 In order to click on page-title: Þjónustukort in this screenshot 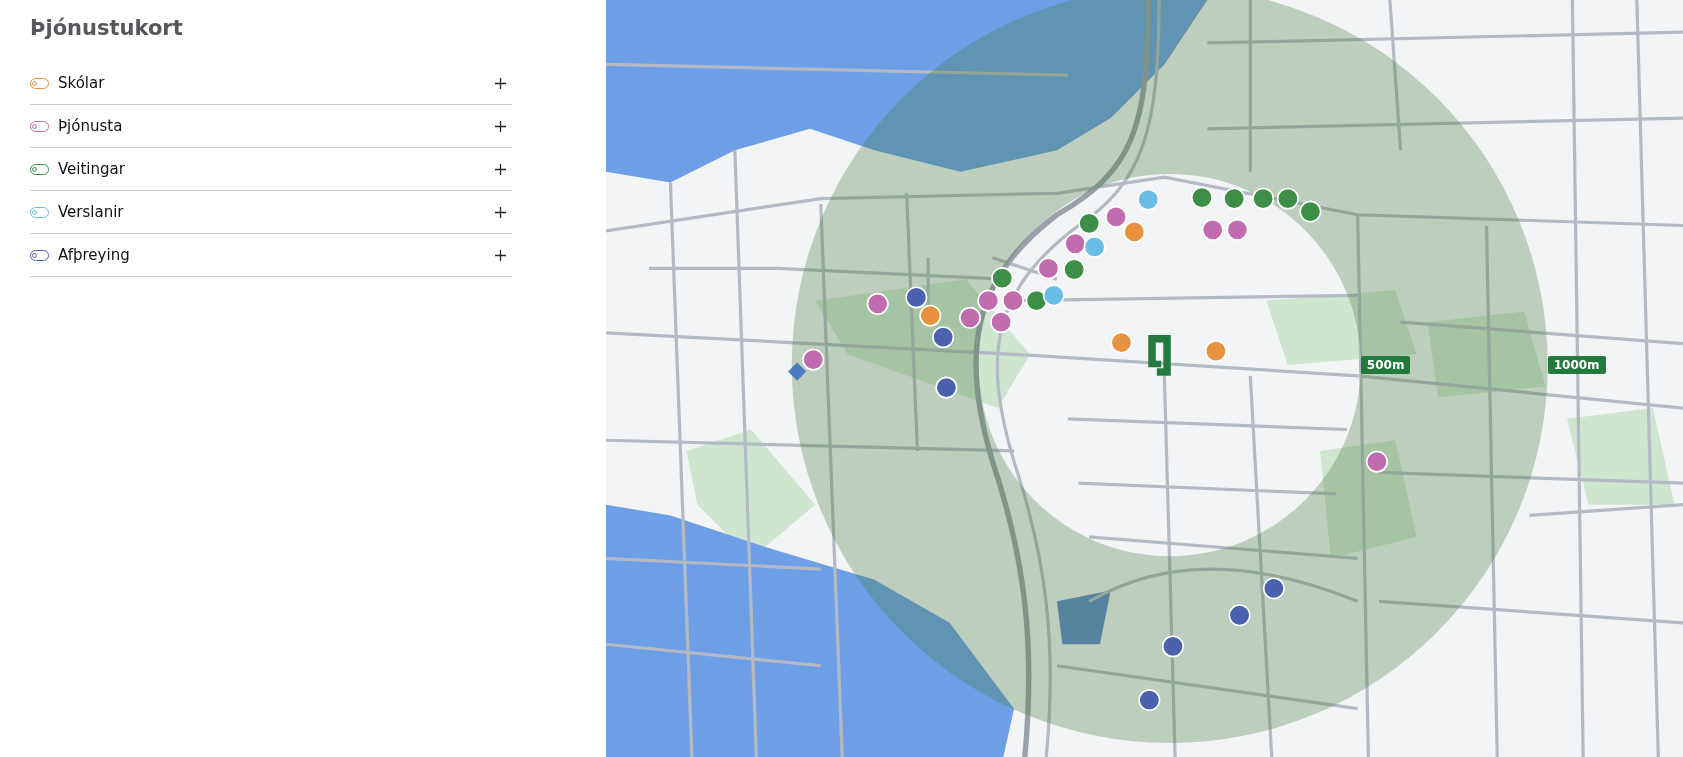, I will do `click(107, 28)`.